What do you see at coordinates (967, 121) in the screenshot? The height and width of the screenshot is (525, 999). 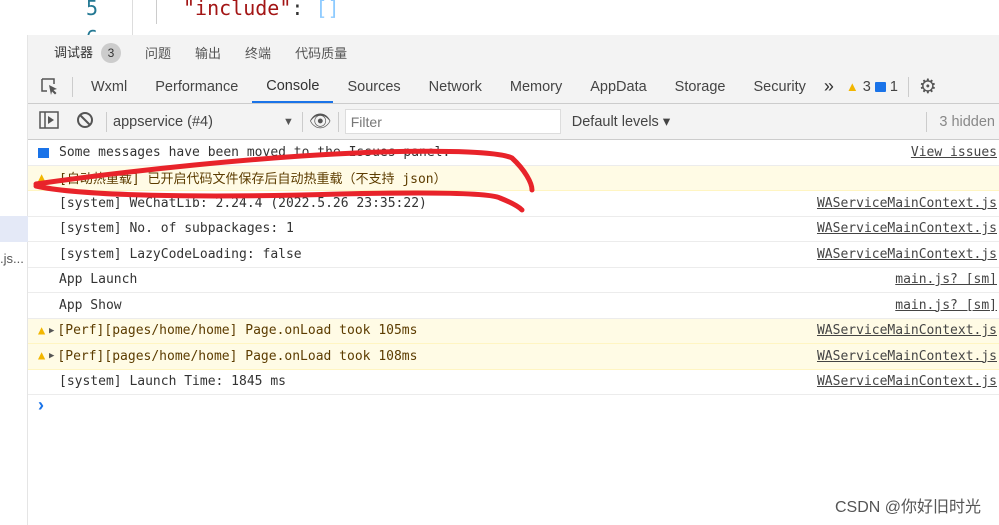 I see `hidden-count: 3 hidden` at bounding box center [967, 121].